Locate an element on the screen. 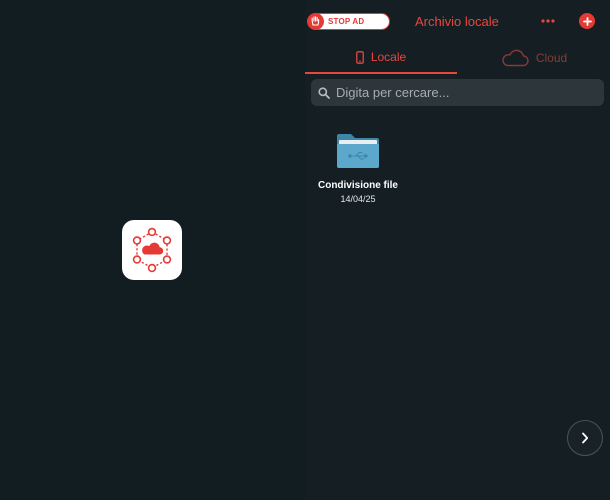  search-bar is located at coordinates (457, 92).